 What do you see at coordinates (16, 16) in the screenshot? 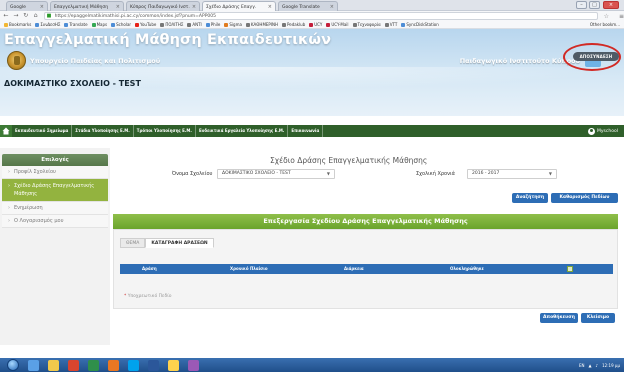
I see `forward-icon: →` at bounding box center [16, 16].